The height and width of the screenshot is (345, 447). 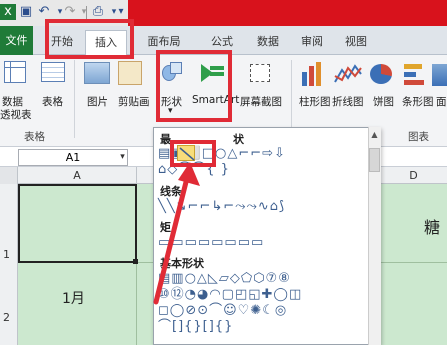 What do you see at coordinates (374, 160) in the screenshot?
I see `scroll-thumb` at bounding box center [374, 160].